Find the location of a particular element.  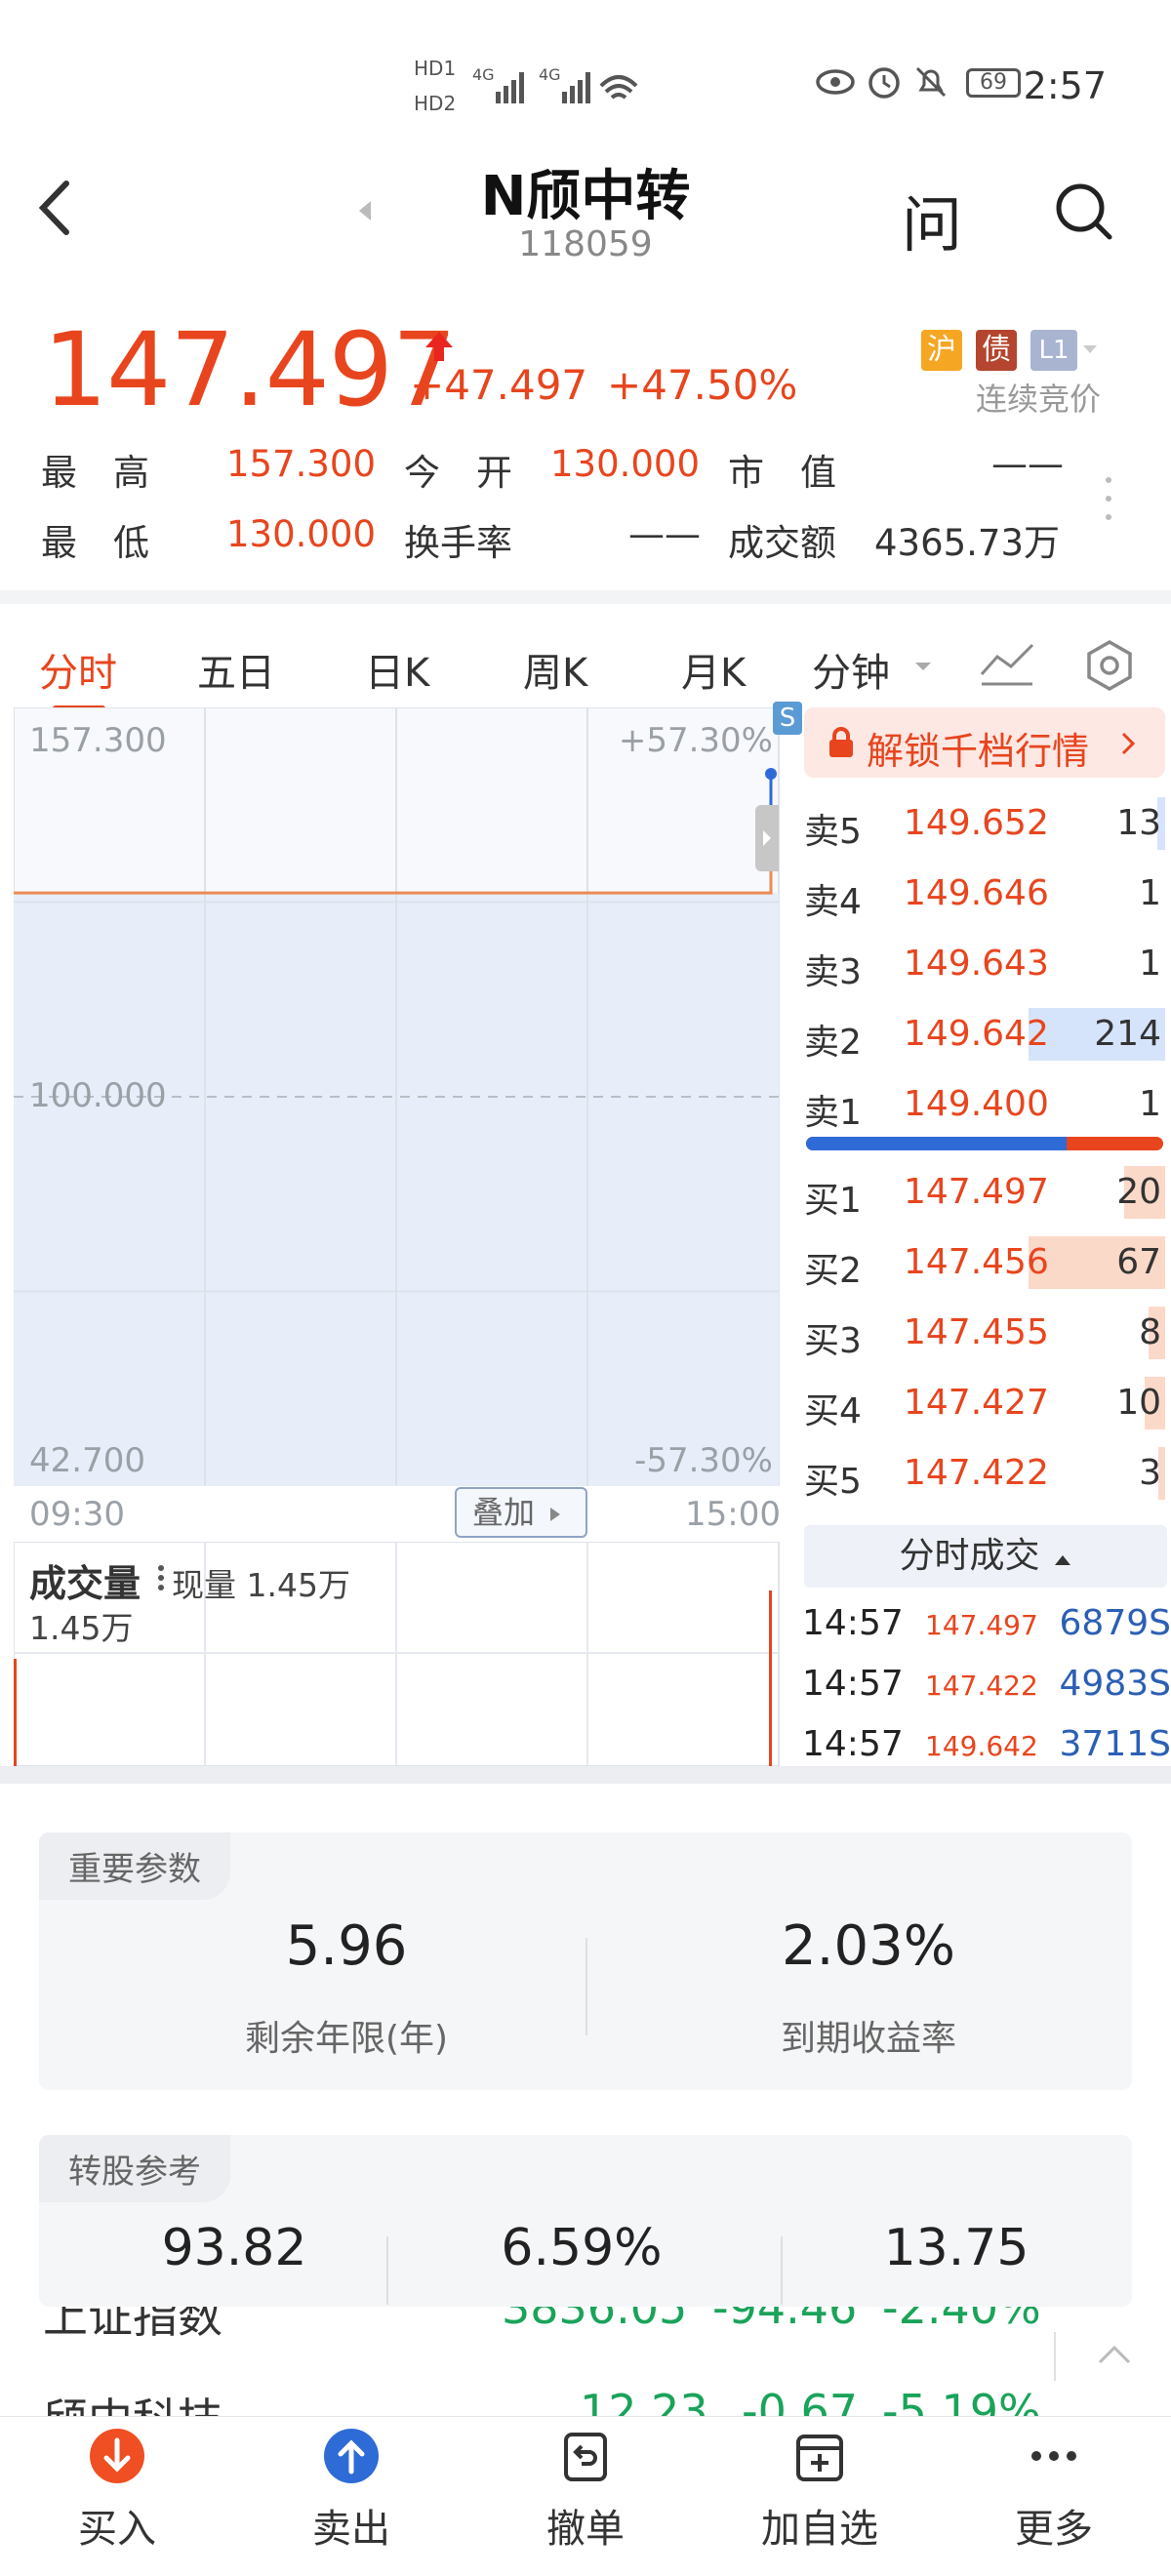

ask-volume: 214 is located at coordinates (1127, 1034).